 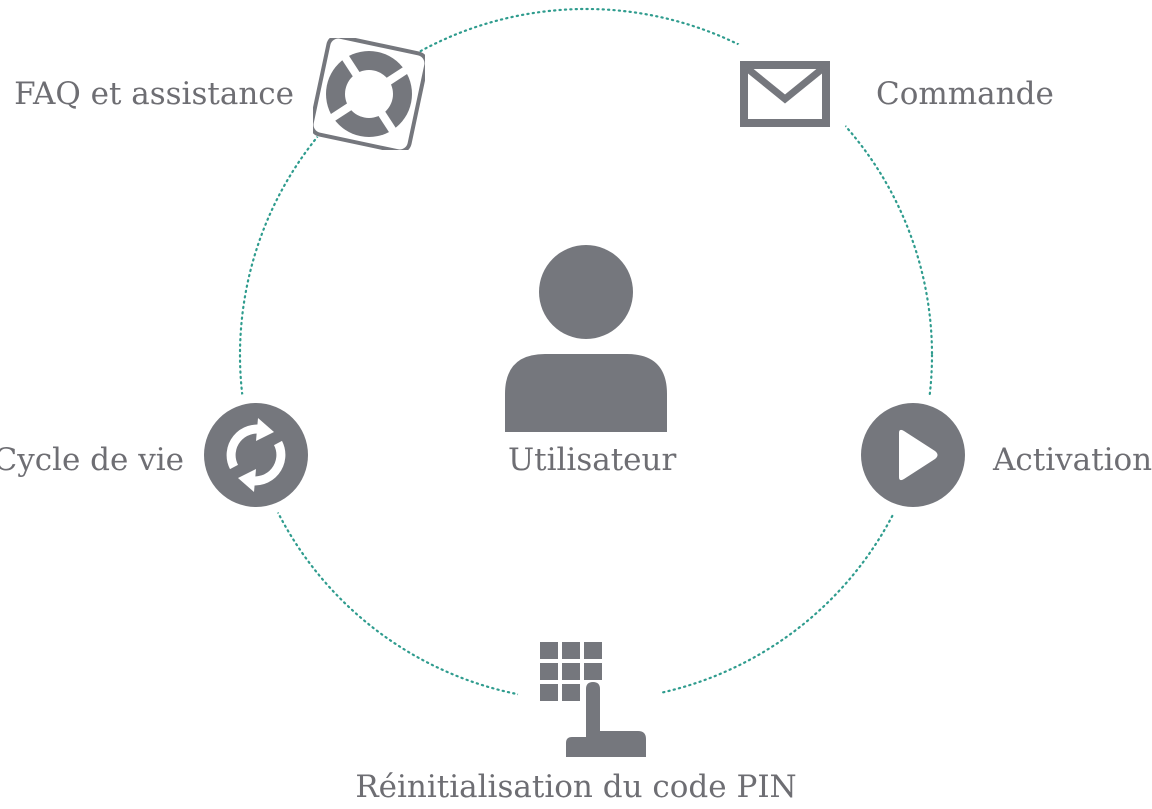 I want to click on center-label: Utilisateur, so click(x=592, y=460).